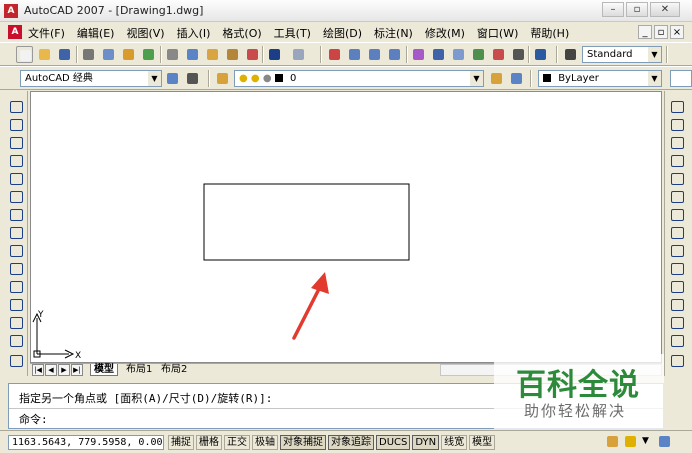  Describe the element at coordinates (252, 54) in the screenshot. I see `block-editor-icon` at that location.